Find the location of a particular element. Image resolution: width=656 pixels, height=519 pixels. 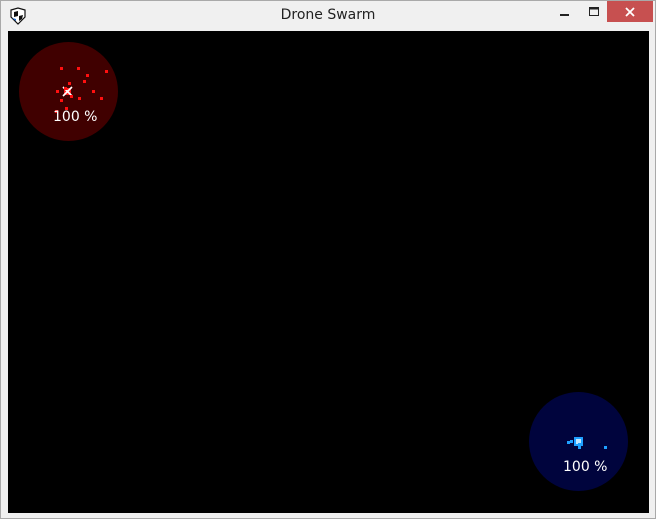

title-bar: Drone Swarm is located at coordinates (328, 16).